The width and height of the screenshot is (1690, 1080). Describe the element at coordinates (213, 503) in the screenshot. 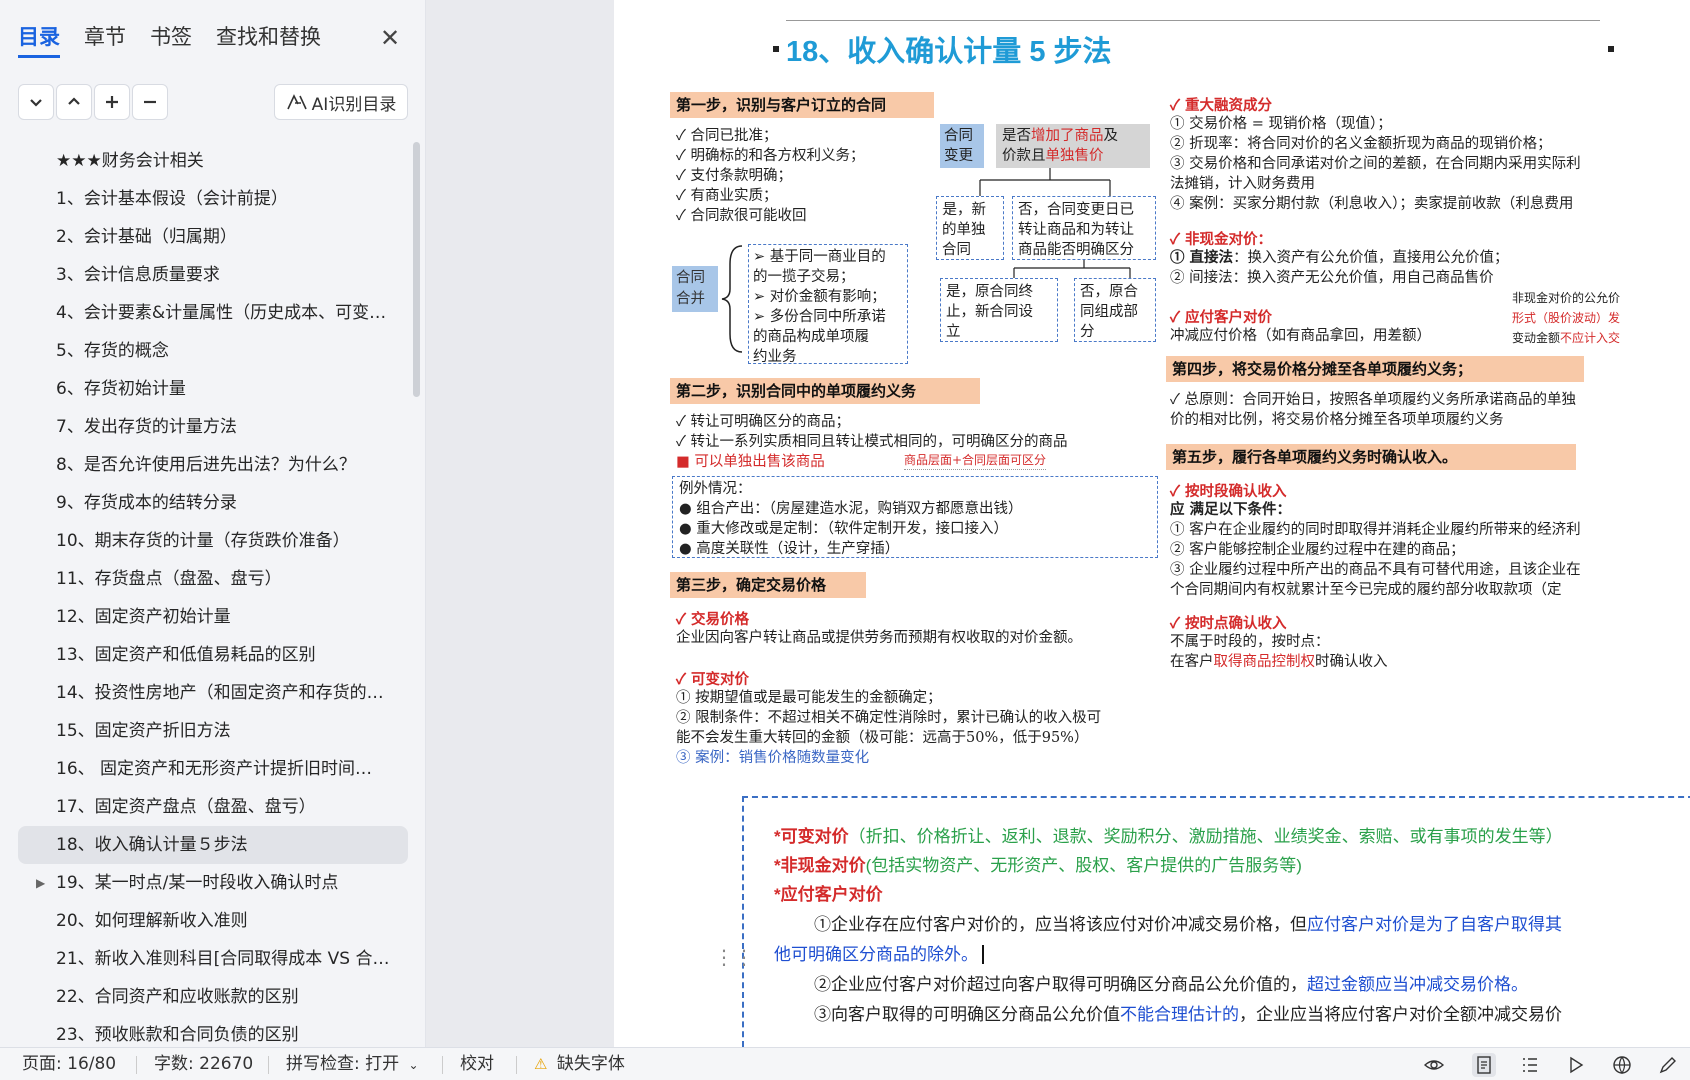

I see `toc-item: 9、存货成本的结转分录` at that location.